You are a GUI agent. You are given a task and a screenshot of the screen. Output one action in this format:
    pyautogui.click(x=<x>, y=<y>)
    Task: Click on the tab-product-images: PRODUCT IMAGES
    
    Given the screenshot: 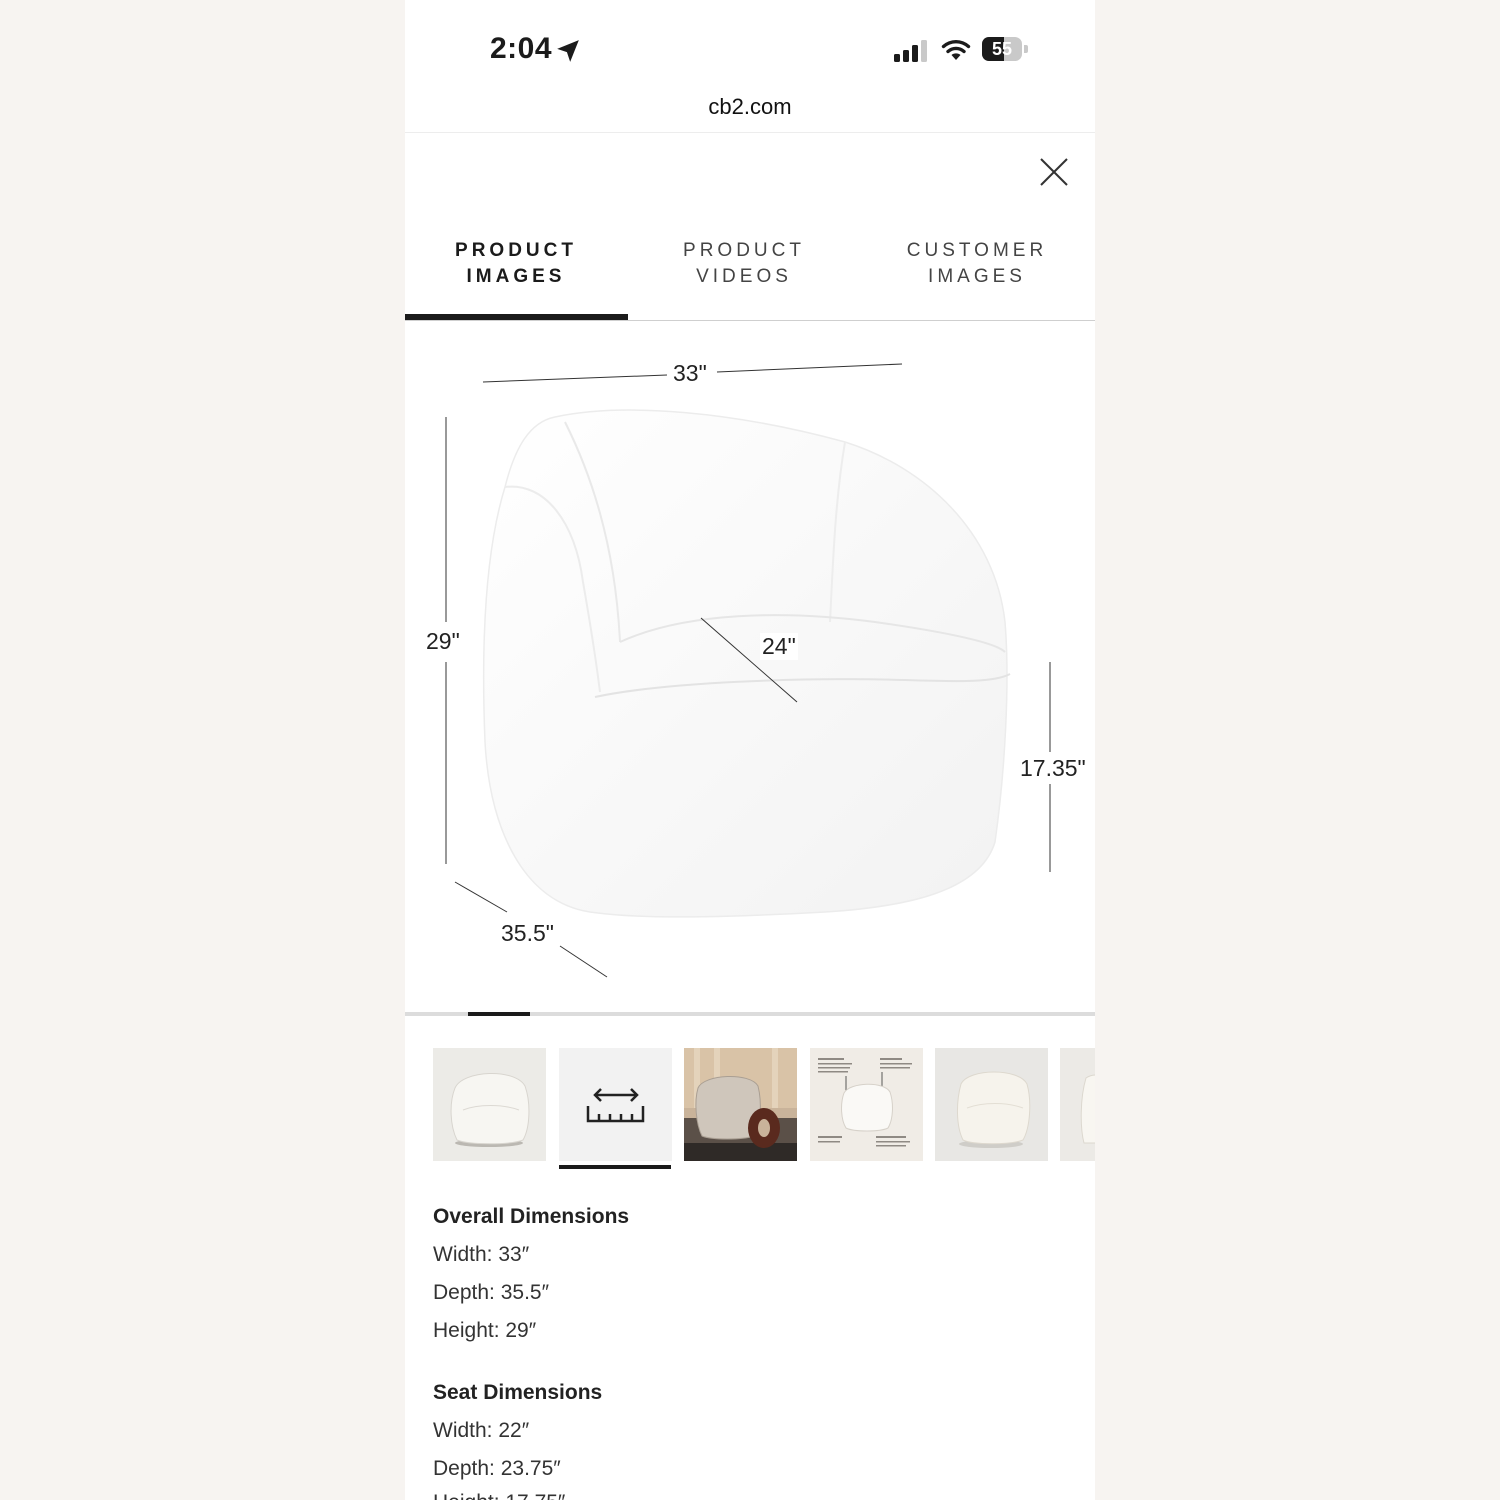 What is the action you would take?
    pyautogui.click(x=516, y=264)
    